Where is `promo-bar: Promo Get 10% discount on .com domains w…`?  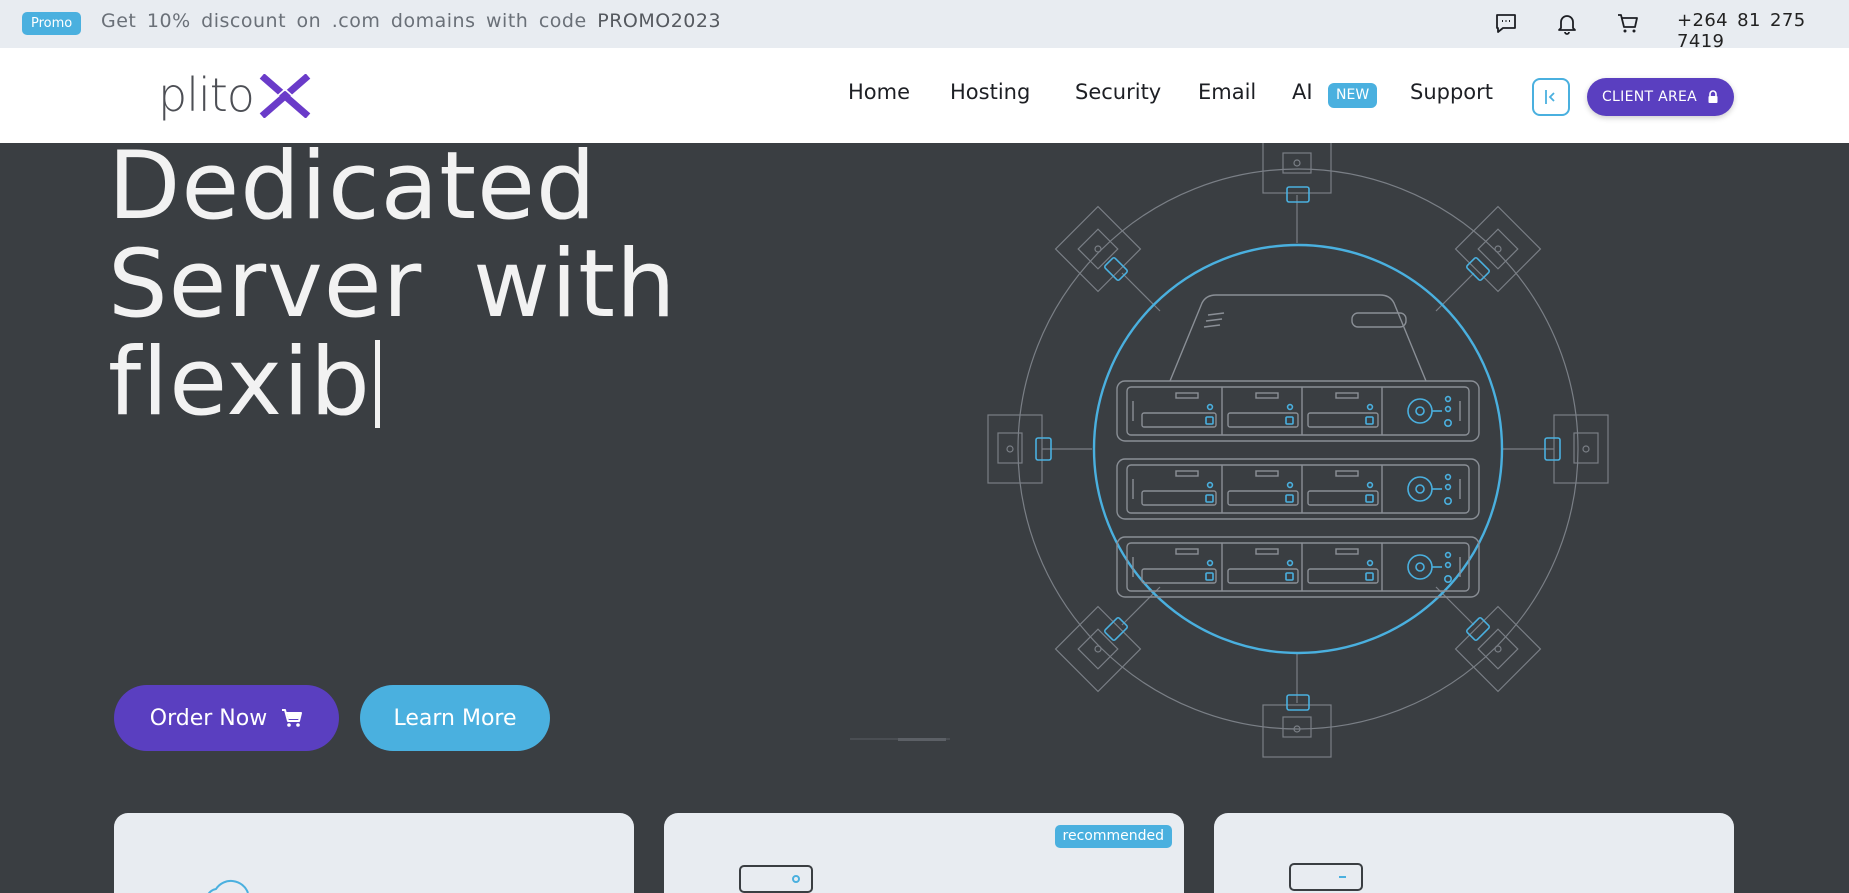 promo-bar: Promo Get 10% discount on .com domains w… is located at coordinates (924, 26).